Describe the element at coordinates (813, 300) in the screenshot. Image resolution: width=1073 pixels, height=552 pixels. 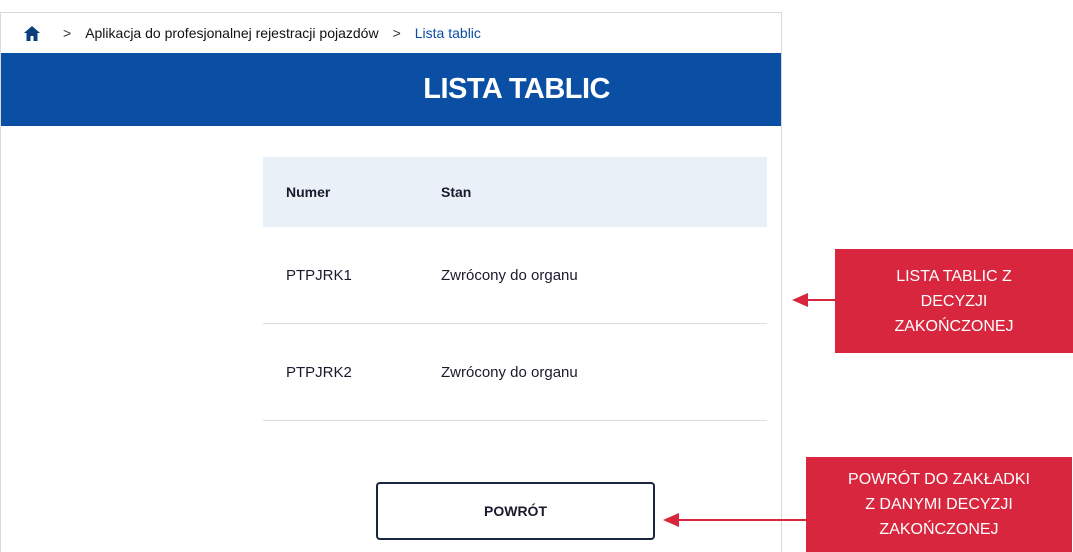
I see `arrow-to-table` at that location.